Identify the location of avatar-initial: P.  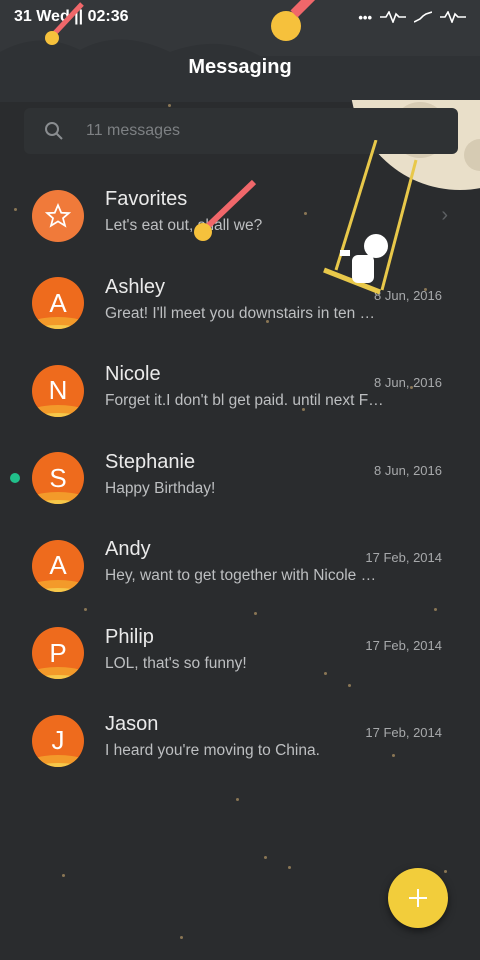
(58, 652).